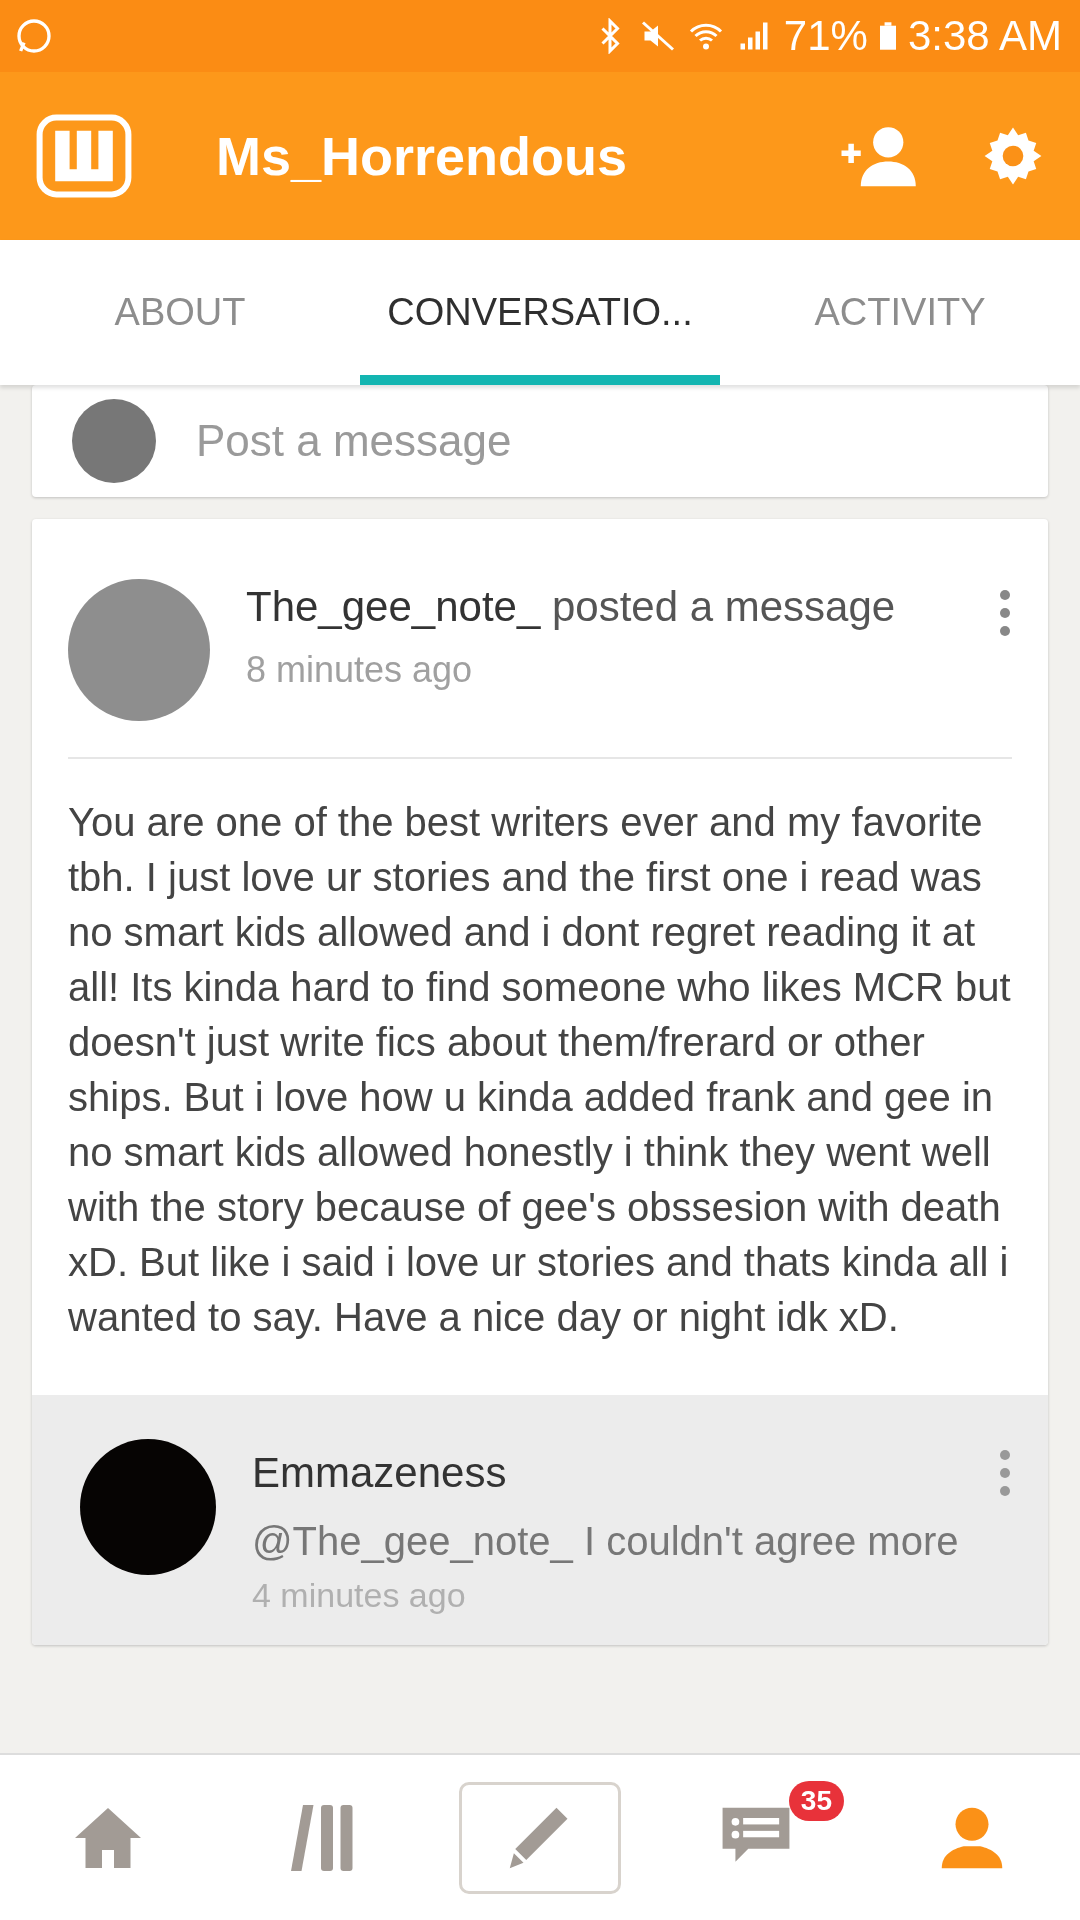  I want to click on timestamp: 8 minutes ago, so click(360, 670).